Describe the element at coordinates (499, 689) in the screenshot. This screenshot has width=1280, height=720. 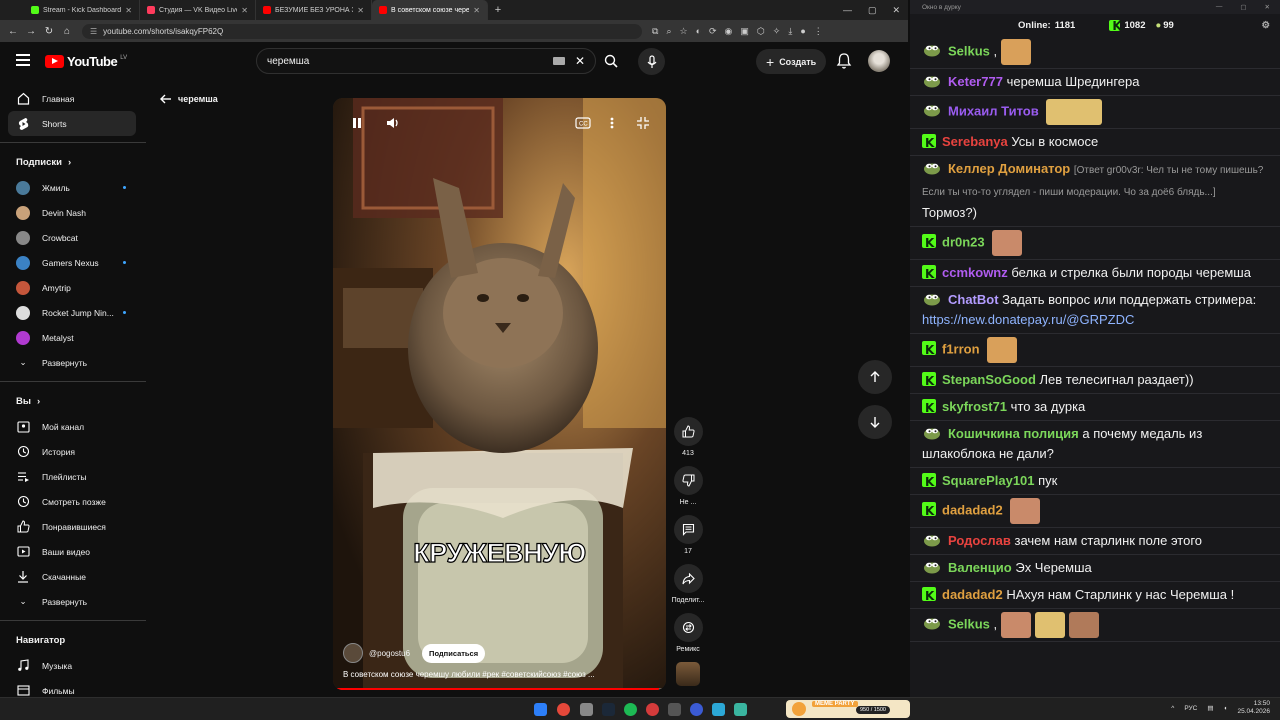
I see `video-progress-bar` at that location.